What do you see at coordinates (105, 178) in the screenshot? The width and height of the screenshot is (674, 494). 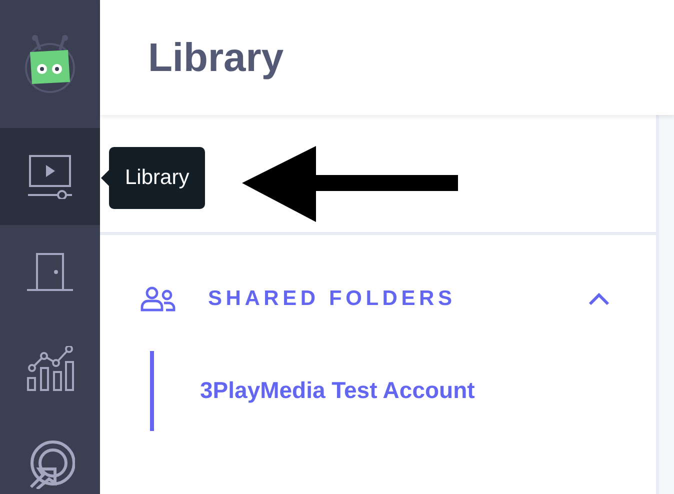 I see `tooltip-pointer` at bounding box center [105, 178].